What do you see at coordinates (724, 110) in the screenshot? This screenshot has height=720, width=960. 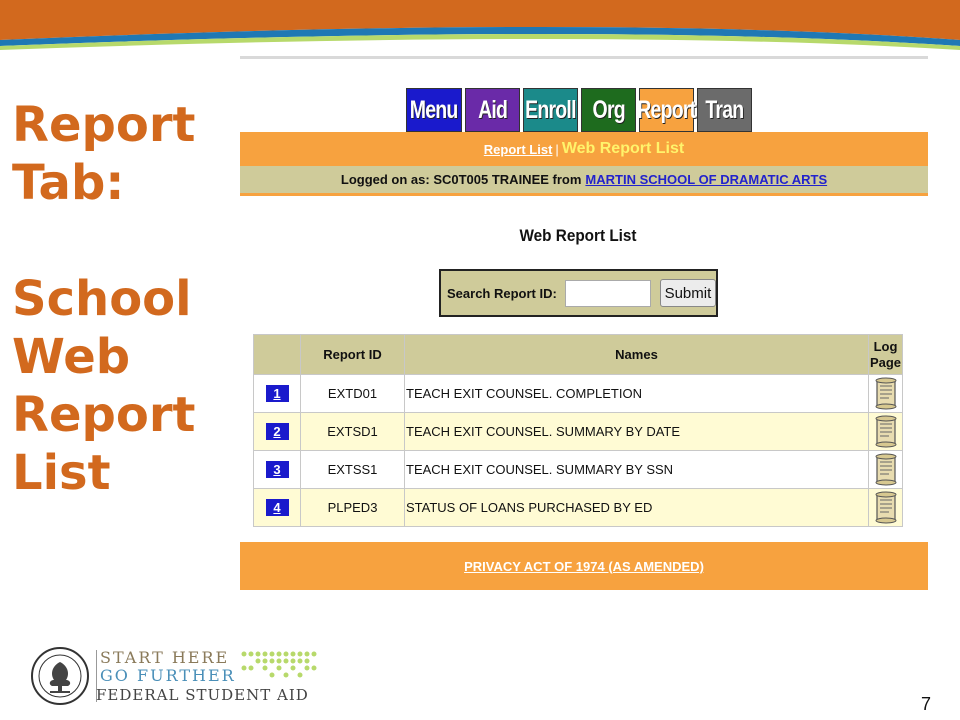 I see `tab-tran: Tran` at bounding box center [724, 110].